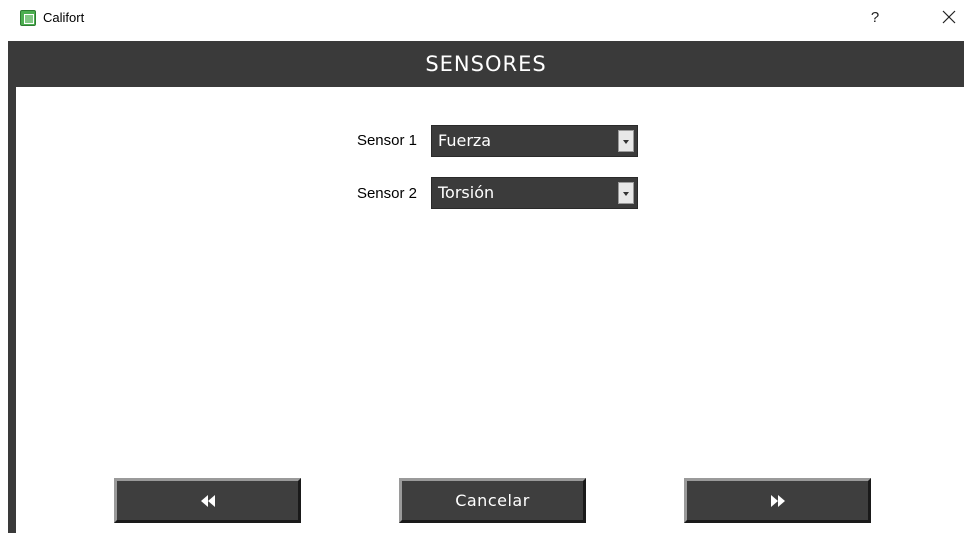 The image size is (964, 533). Describe the element at coordinates (482, 20) in the screenshot. I see `title-bar: Califort ?` at that location.